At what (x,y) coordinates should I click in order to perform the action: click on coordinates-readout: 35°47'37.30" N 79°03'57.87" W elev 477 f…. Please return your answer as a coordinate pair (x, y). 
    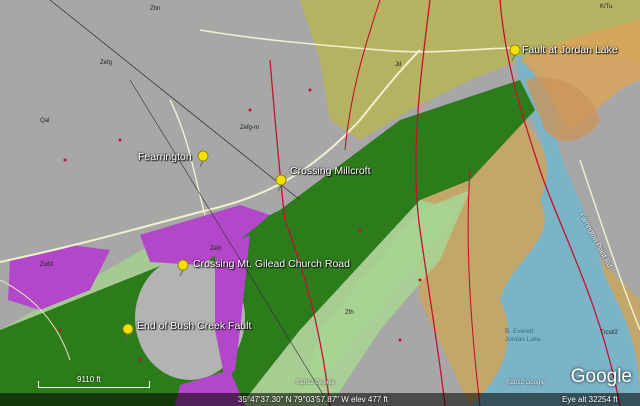
    Looking at the image, I should click on (313, 399).